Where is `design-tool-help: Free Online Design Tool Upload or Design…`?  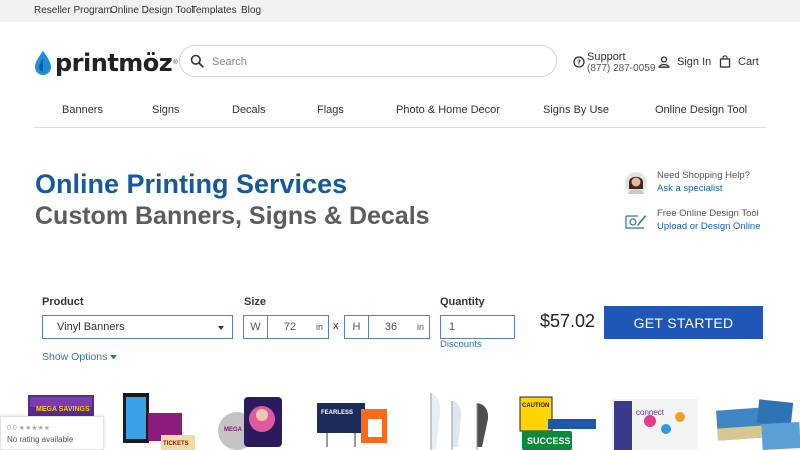
design-tool-help: Free Online Design Tool Upload or Design… is located at coordinates (712, 223).